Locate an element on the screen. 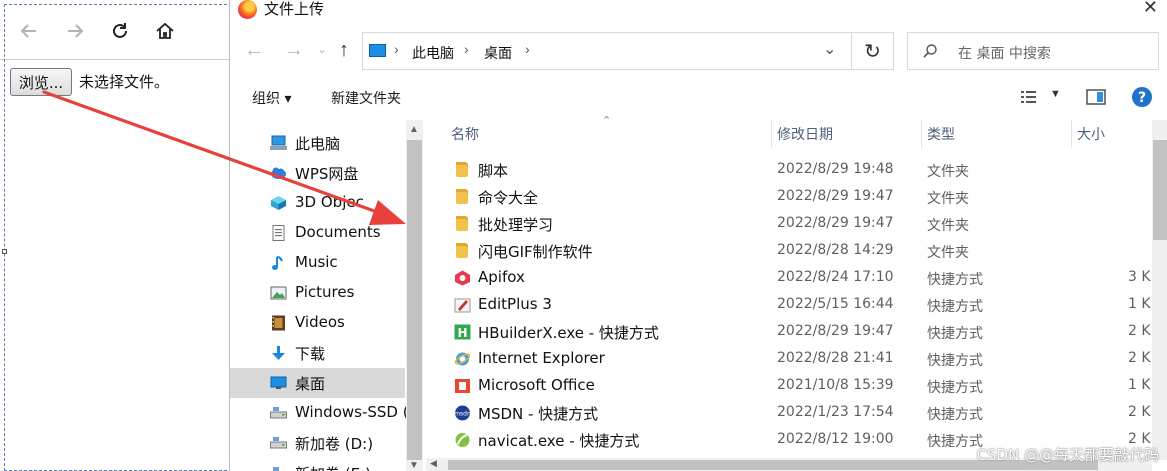  file-name: navicat.exe - 快捷方式 is located at coordinates (559, 441).